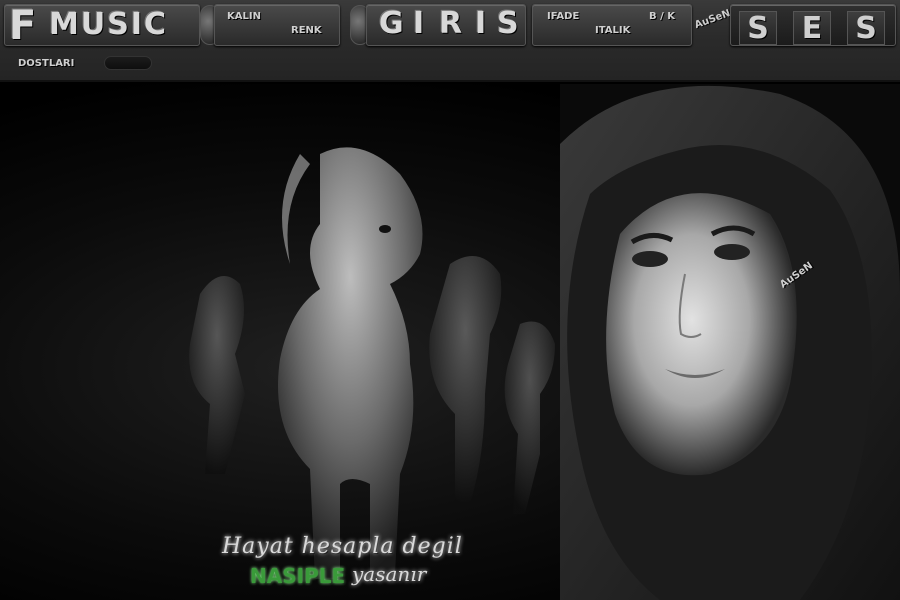 This screenshot has width=900, height=600. What do you see at coordinates (420, 23) in the screenshot?
I see `giris-letter-2: I` at bounding box center [420, 23].